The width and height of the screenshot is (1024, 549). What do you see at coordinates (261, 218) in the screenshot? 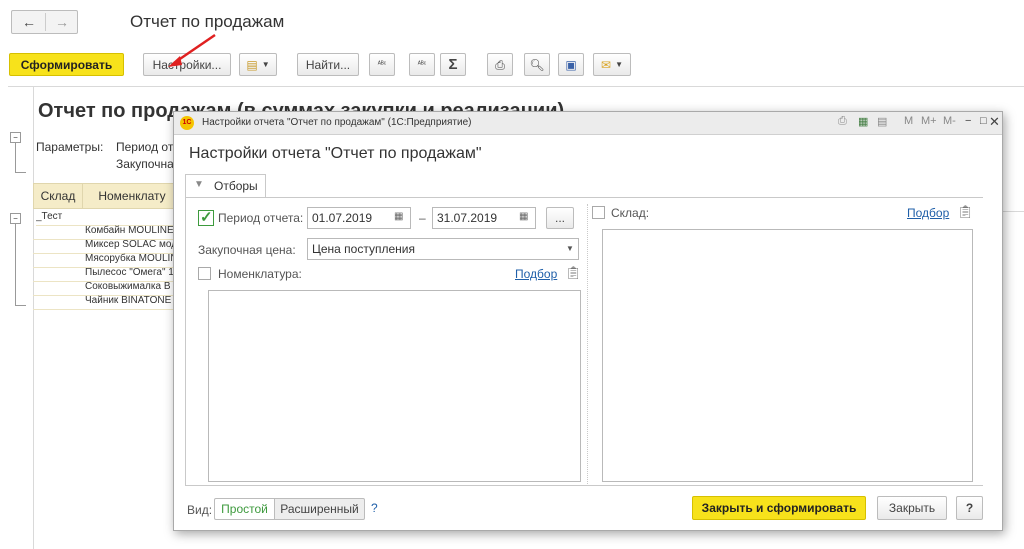
I see `period-label: Период отчета:` at bounding box center [261, 218].